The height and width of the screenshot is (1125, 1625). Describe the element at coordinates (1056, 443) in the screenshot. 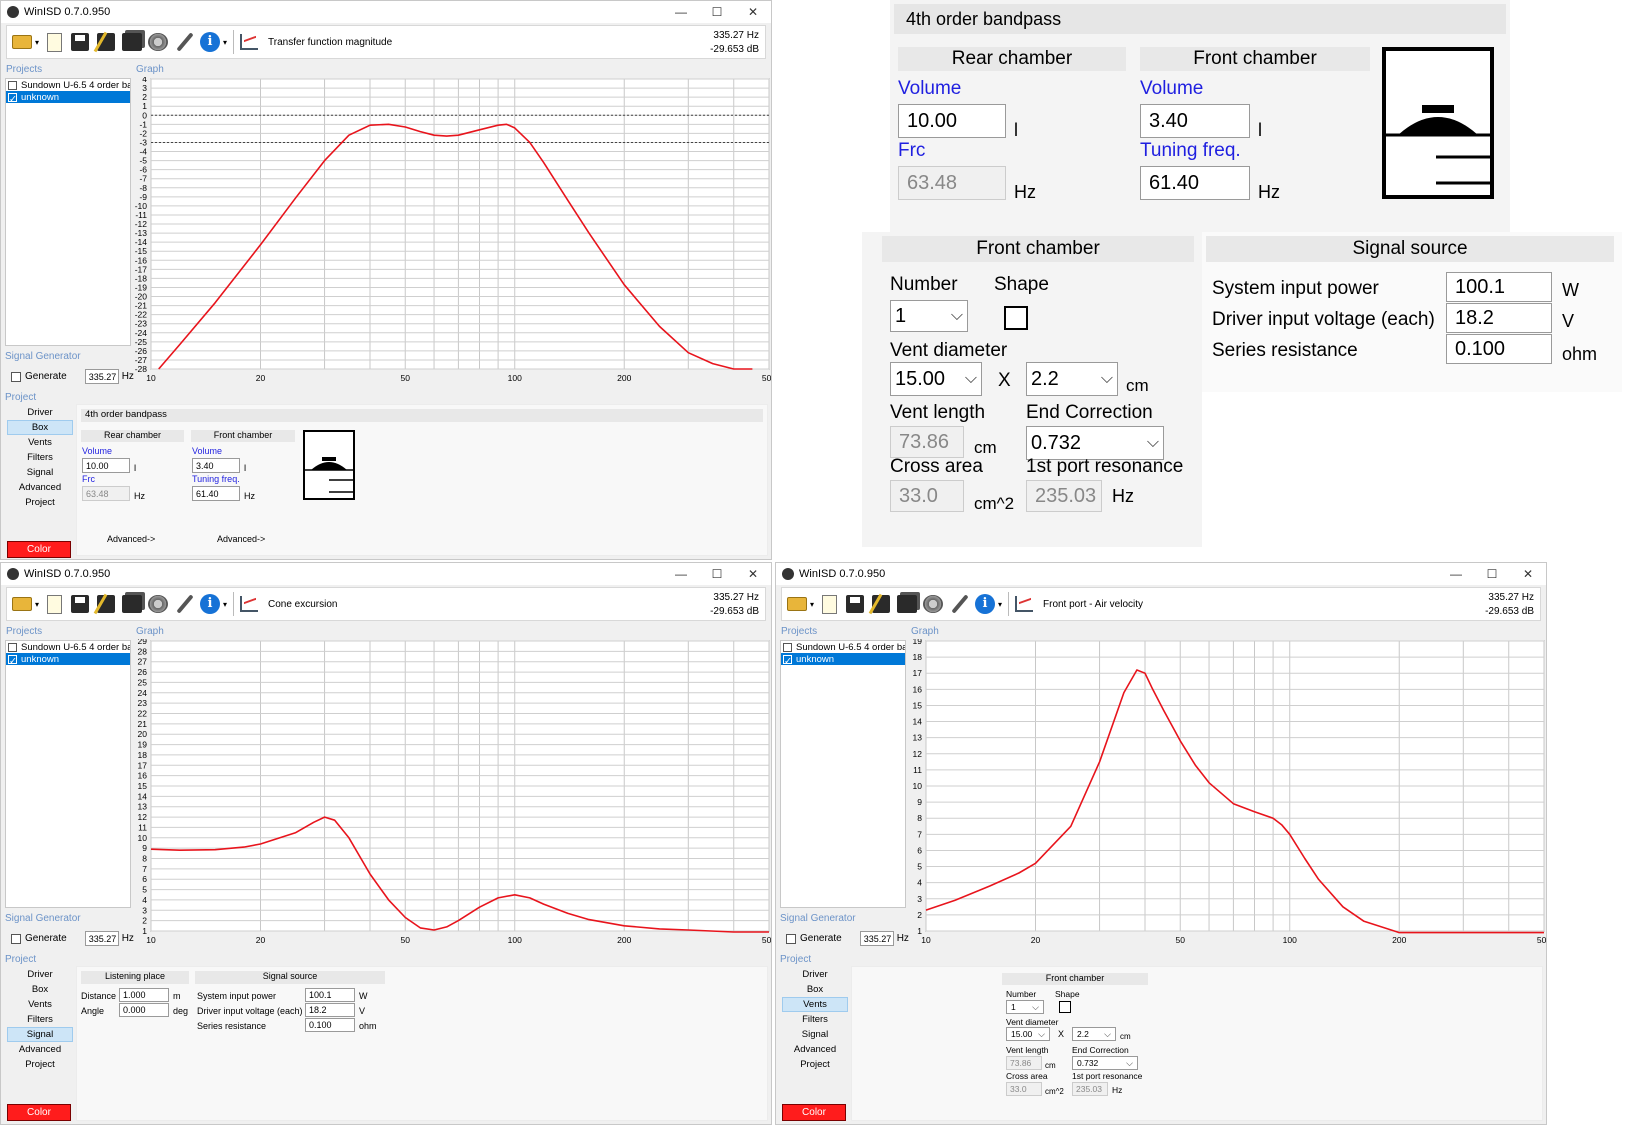

I see `zoom-end-correction-select: 0.732` at that location.